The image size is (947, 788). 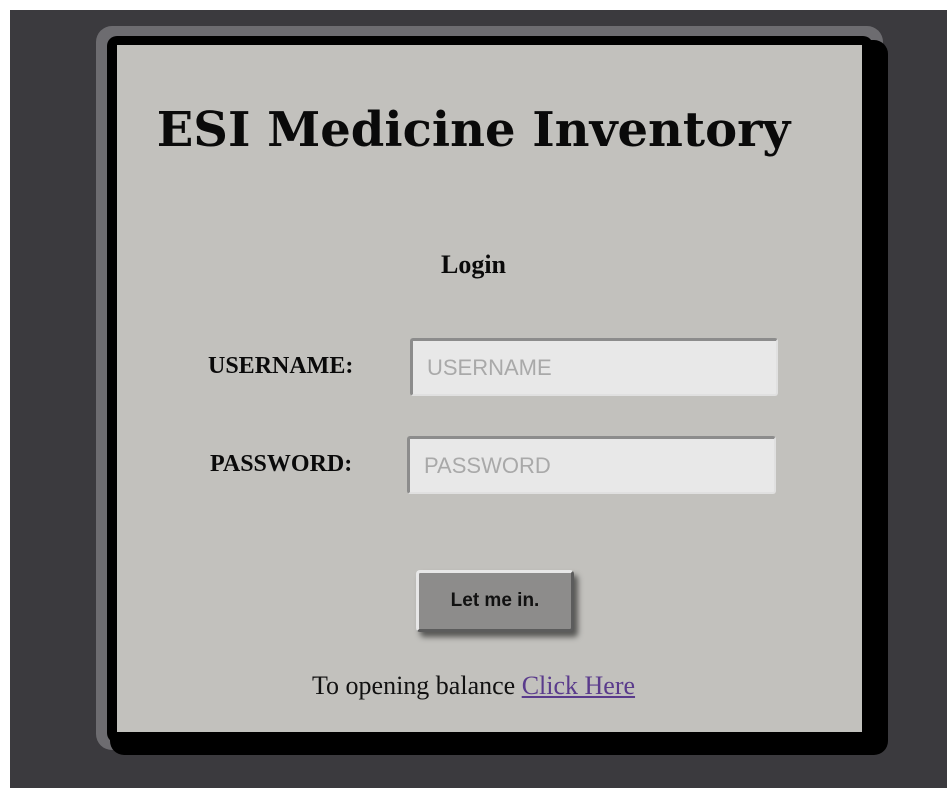 I want to click on opening-balance-line: To opening balance Click Here, so click(x=473, y=686).